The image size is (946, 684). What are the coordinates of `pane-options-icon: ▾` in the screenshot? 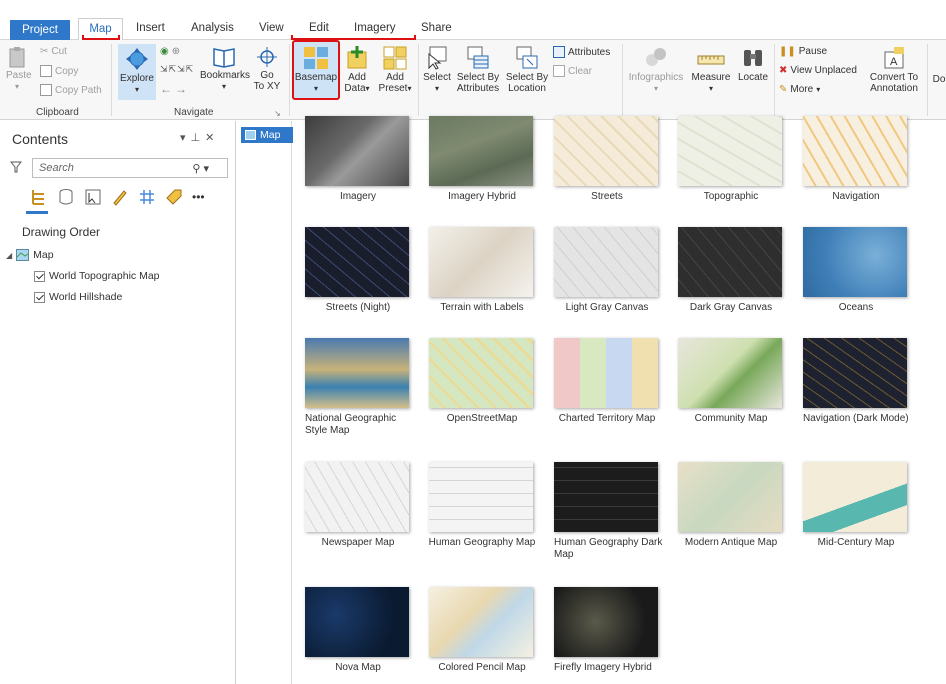 It's located at (185, 138).